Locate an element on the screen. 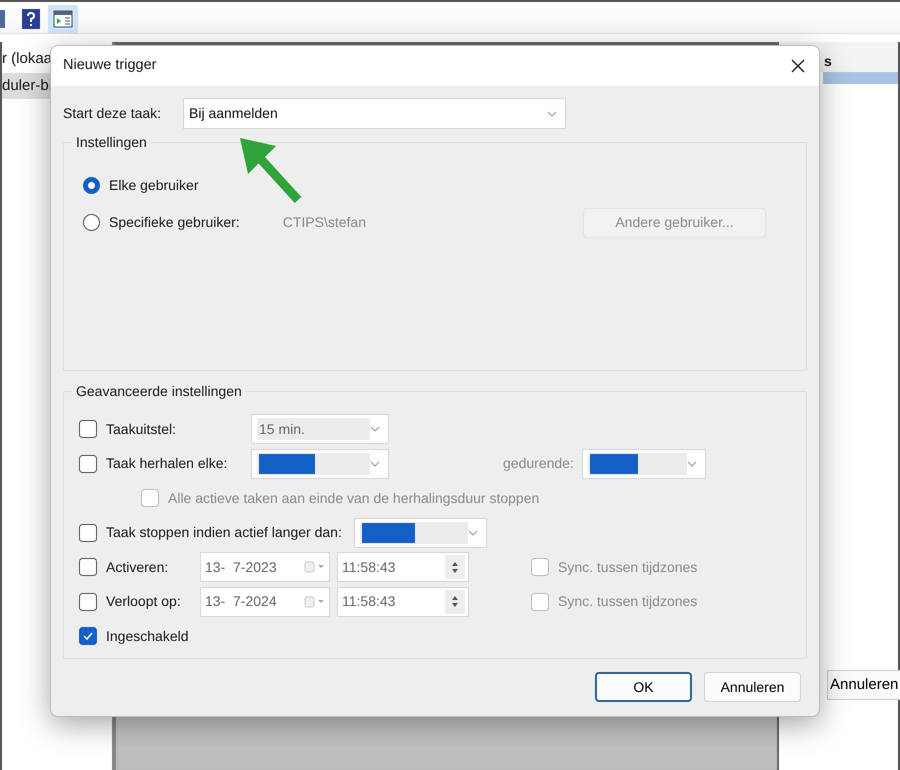 This screenshot has height=770, width=900. field-label: gedurende: is located at coordinates (538, 464).